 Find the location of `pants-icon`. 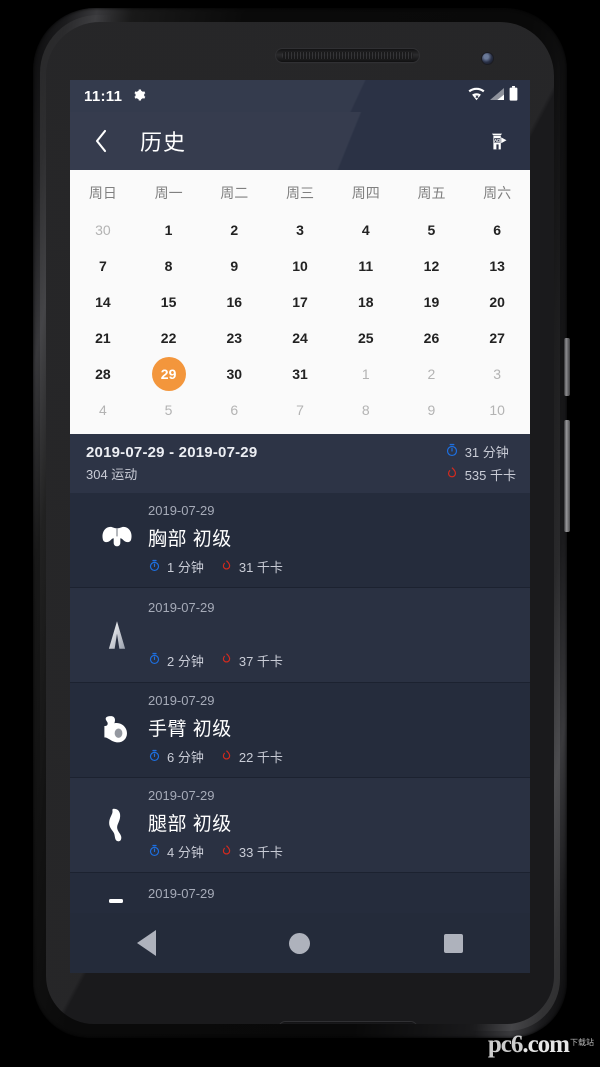

pants-icon is located at coordinates (117, 635).